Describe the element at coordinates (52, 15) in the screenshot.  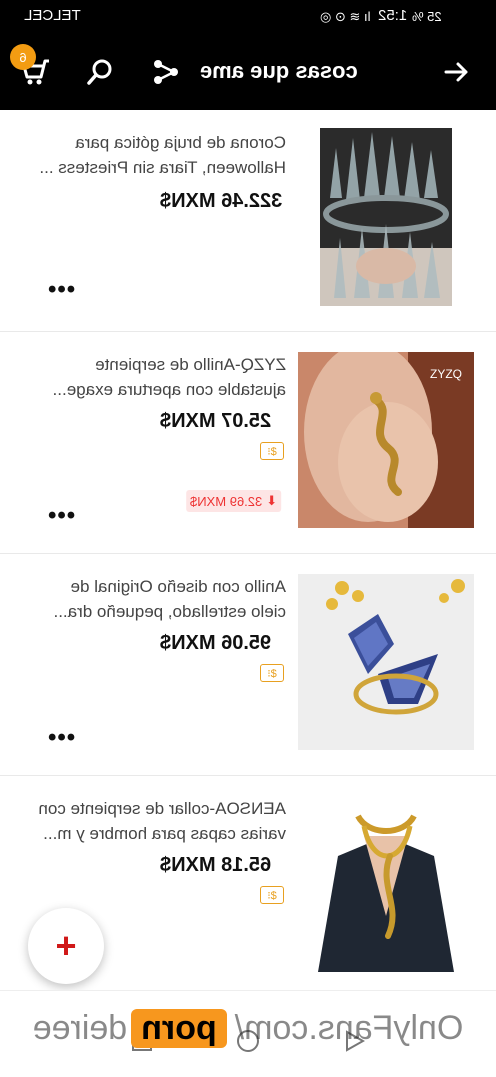
I see `status-carrier: TELCEL` at that location.